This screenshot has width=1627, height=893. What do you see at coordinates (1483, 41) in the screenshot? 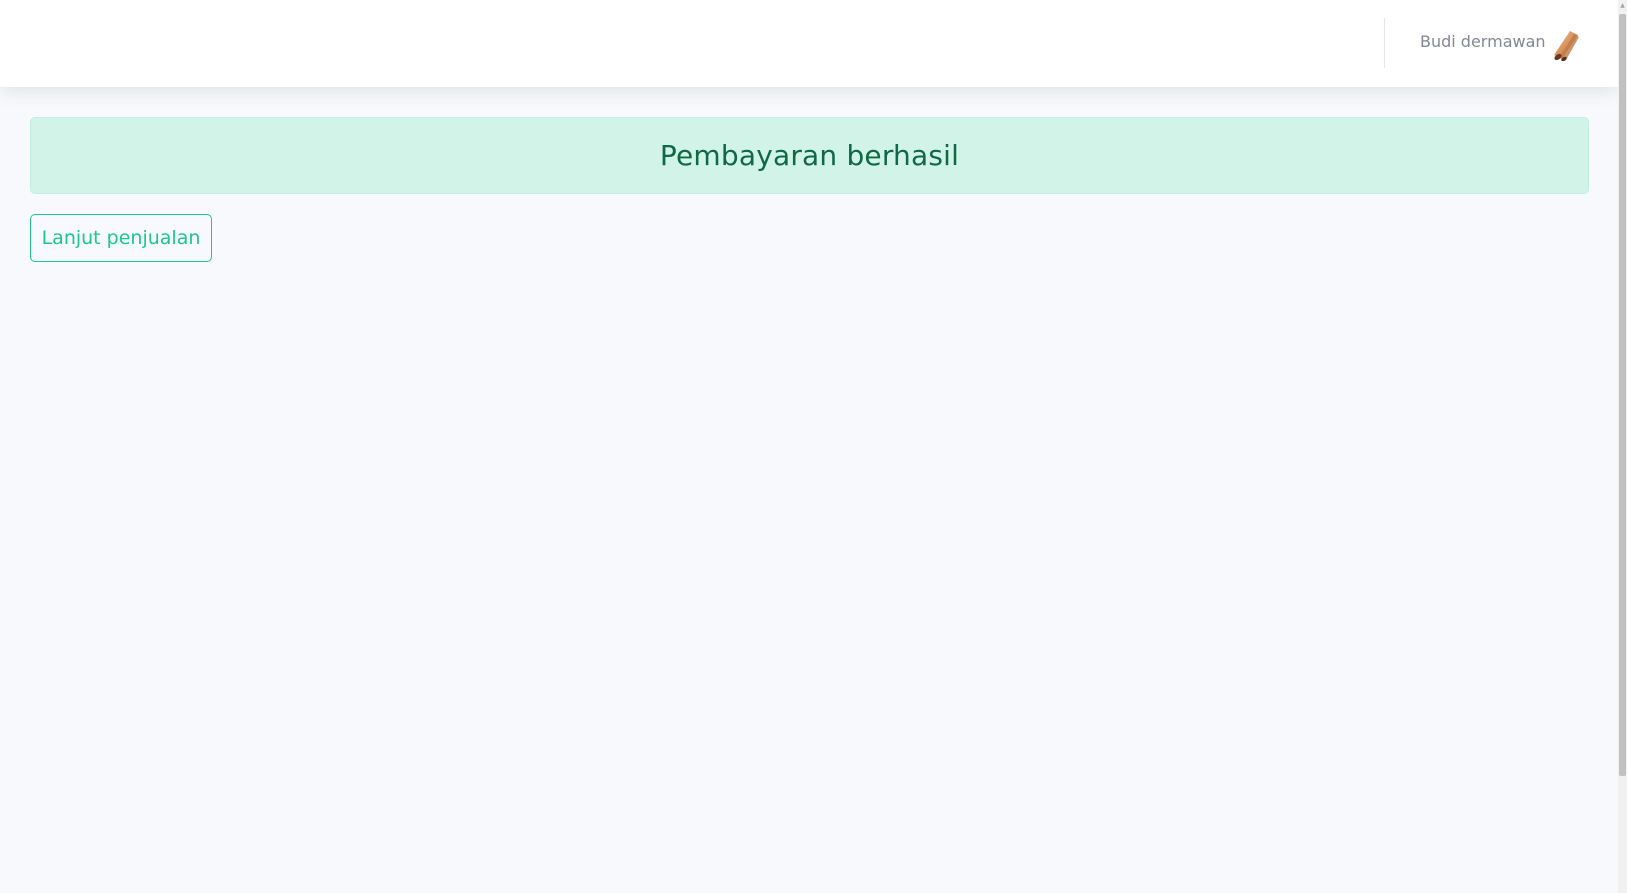
I see `user-name: Budi dermawan` at bounding box center [1483, 41].